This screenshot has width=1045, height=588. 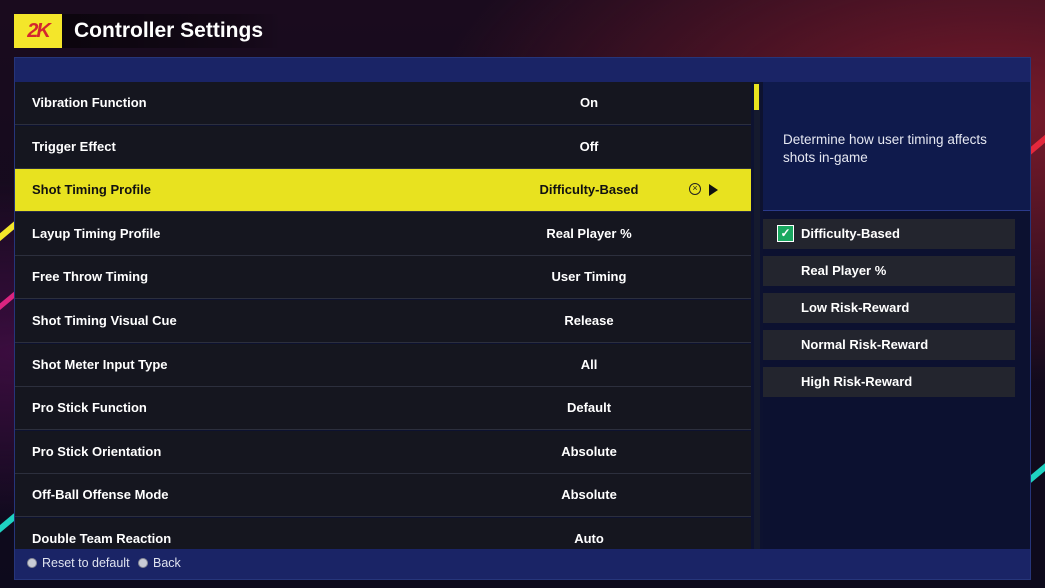 What do you see at coordinates (383, 409) in the screenshot?
I see `setting-row: Pro Stick Function Default` at bounding box center [383, 409].